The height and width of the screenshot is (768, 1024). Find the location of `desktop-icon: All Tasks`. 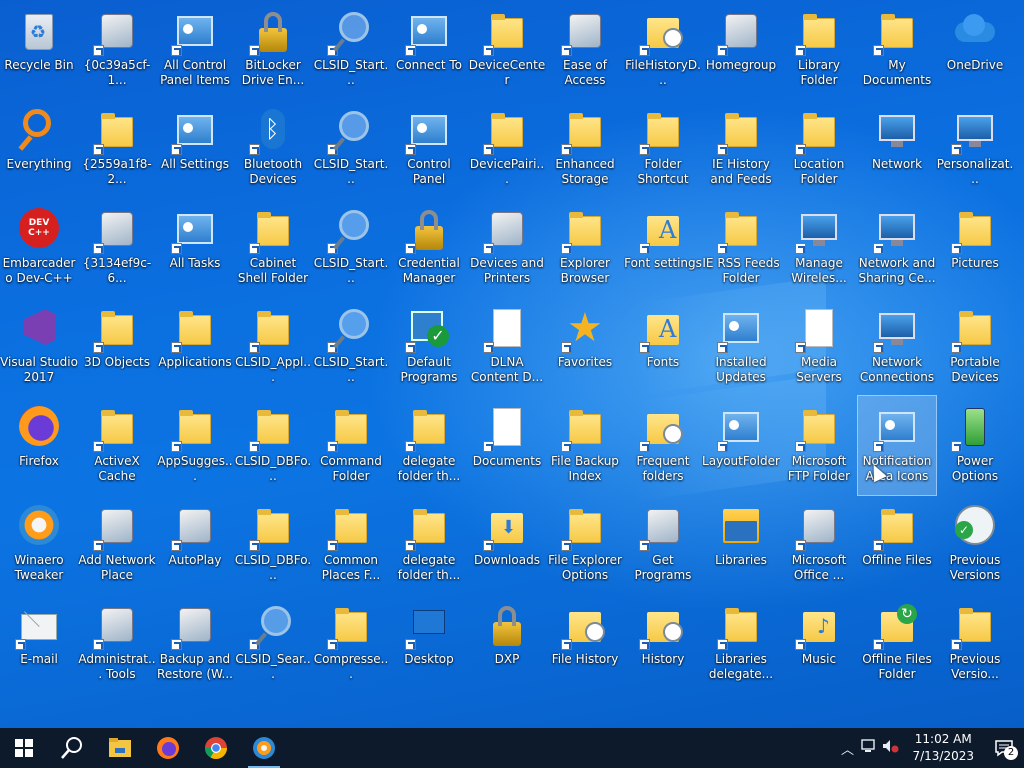

desktop-icon: All Tasks is located at coordinates (195, 247).